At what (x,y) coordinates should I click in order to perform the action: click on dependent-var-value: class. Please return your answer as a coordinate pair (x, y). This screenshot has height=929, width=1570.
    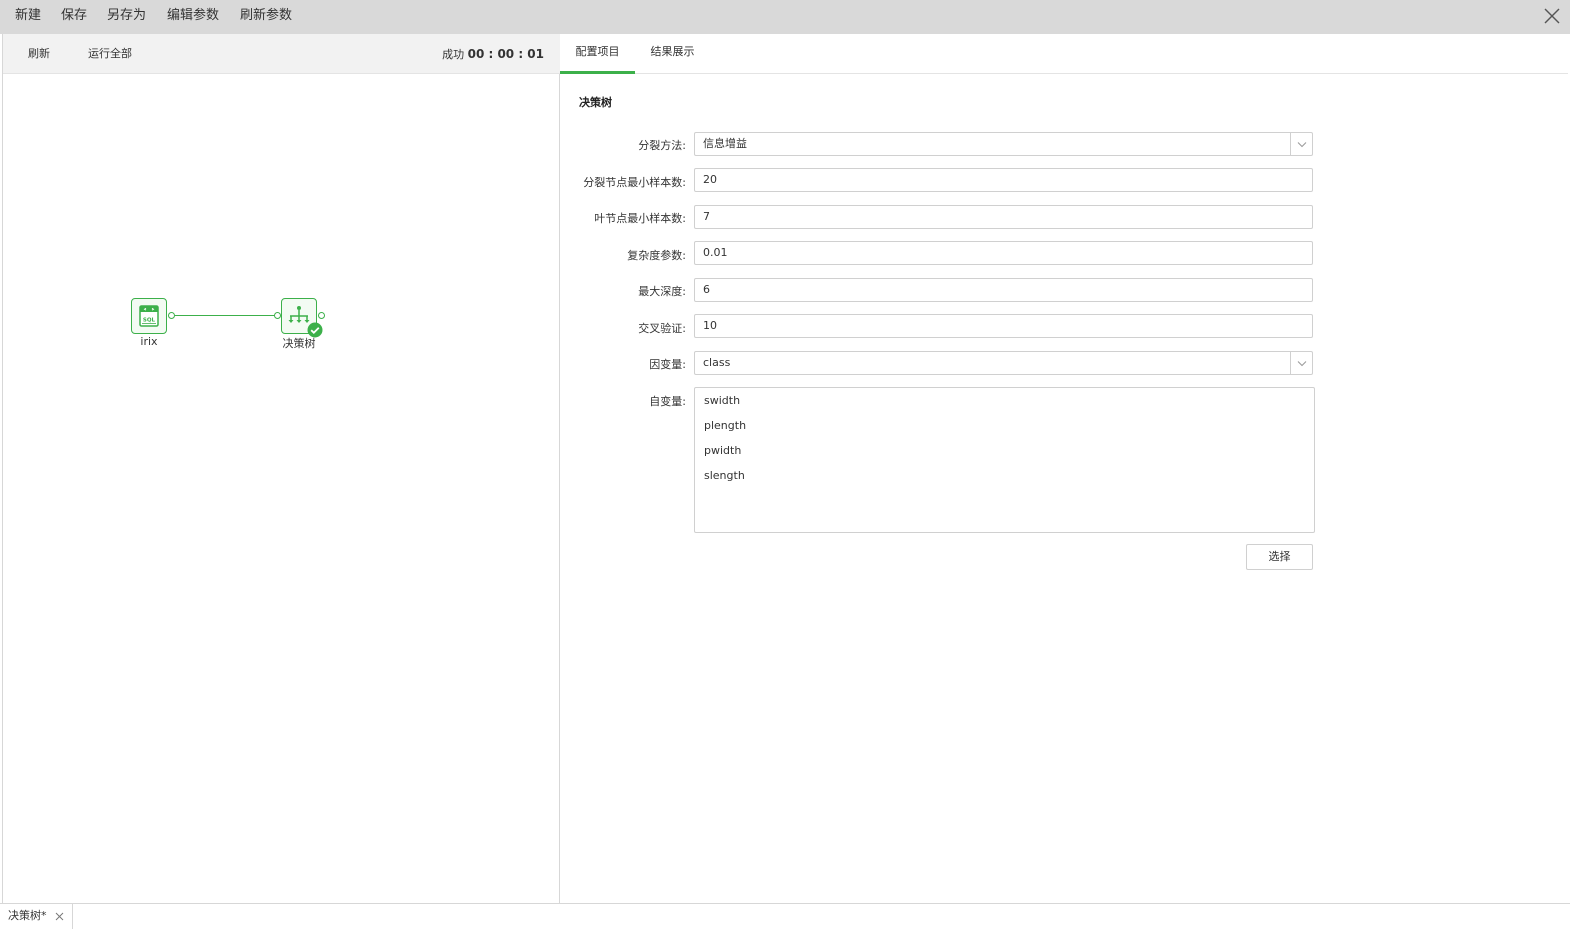
    Looking at the image, I should click on (717, 362).